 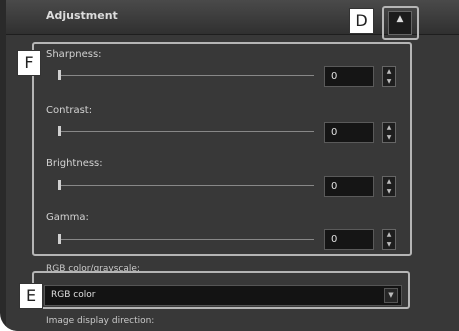 What do you see at coordinates (31, 296) in the screenshot?
I see `callout-e: E` at bounding box center [31, 296].